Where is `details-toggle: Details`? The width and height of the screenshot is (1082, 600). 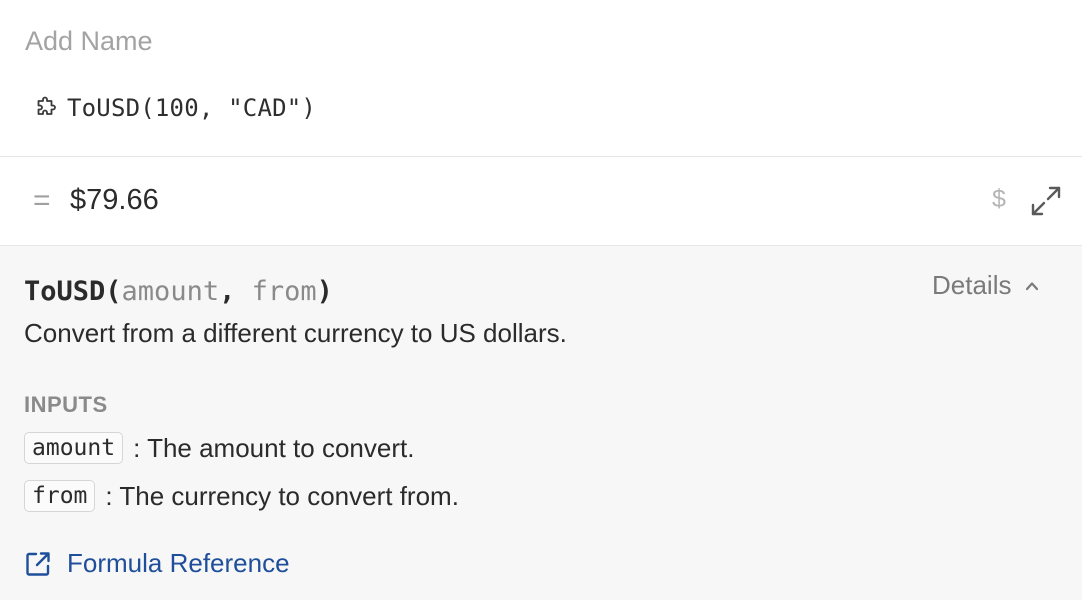 details-toggle: Details is located at coordinates (985, 285).